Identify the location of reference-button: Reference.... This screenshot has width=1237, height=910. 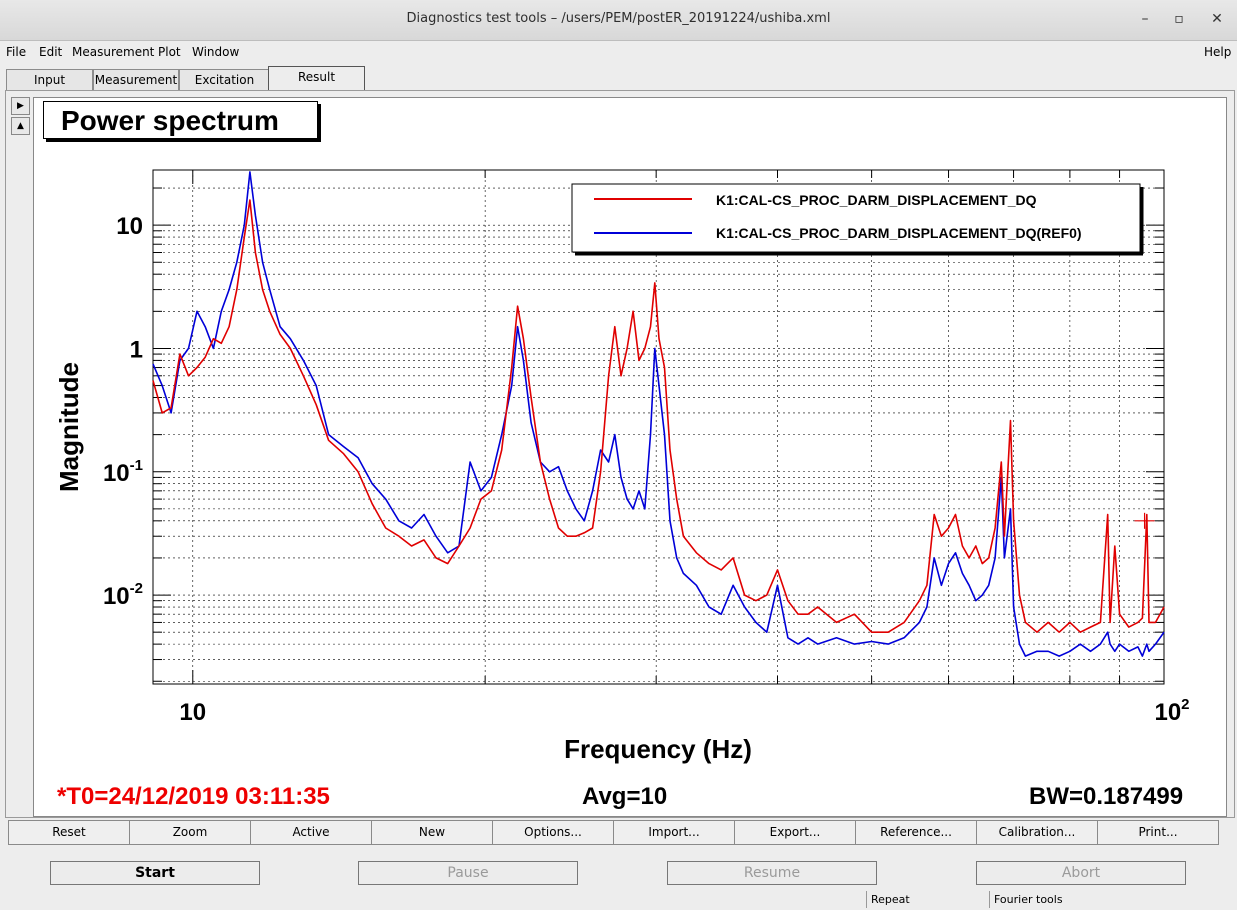
(916, 832).